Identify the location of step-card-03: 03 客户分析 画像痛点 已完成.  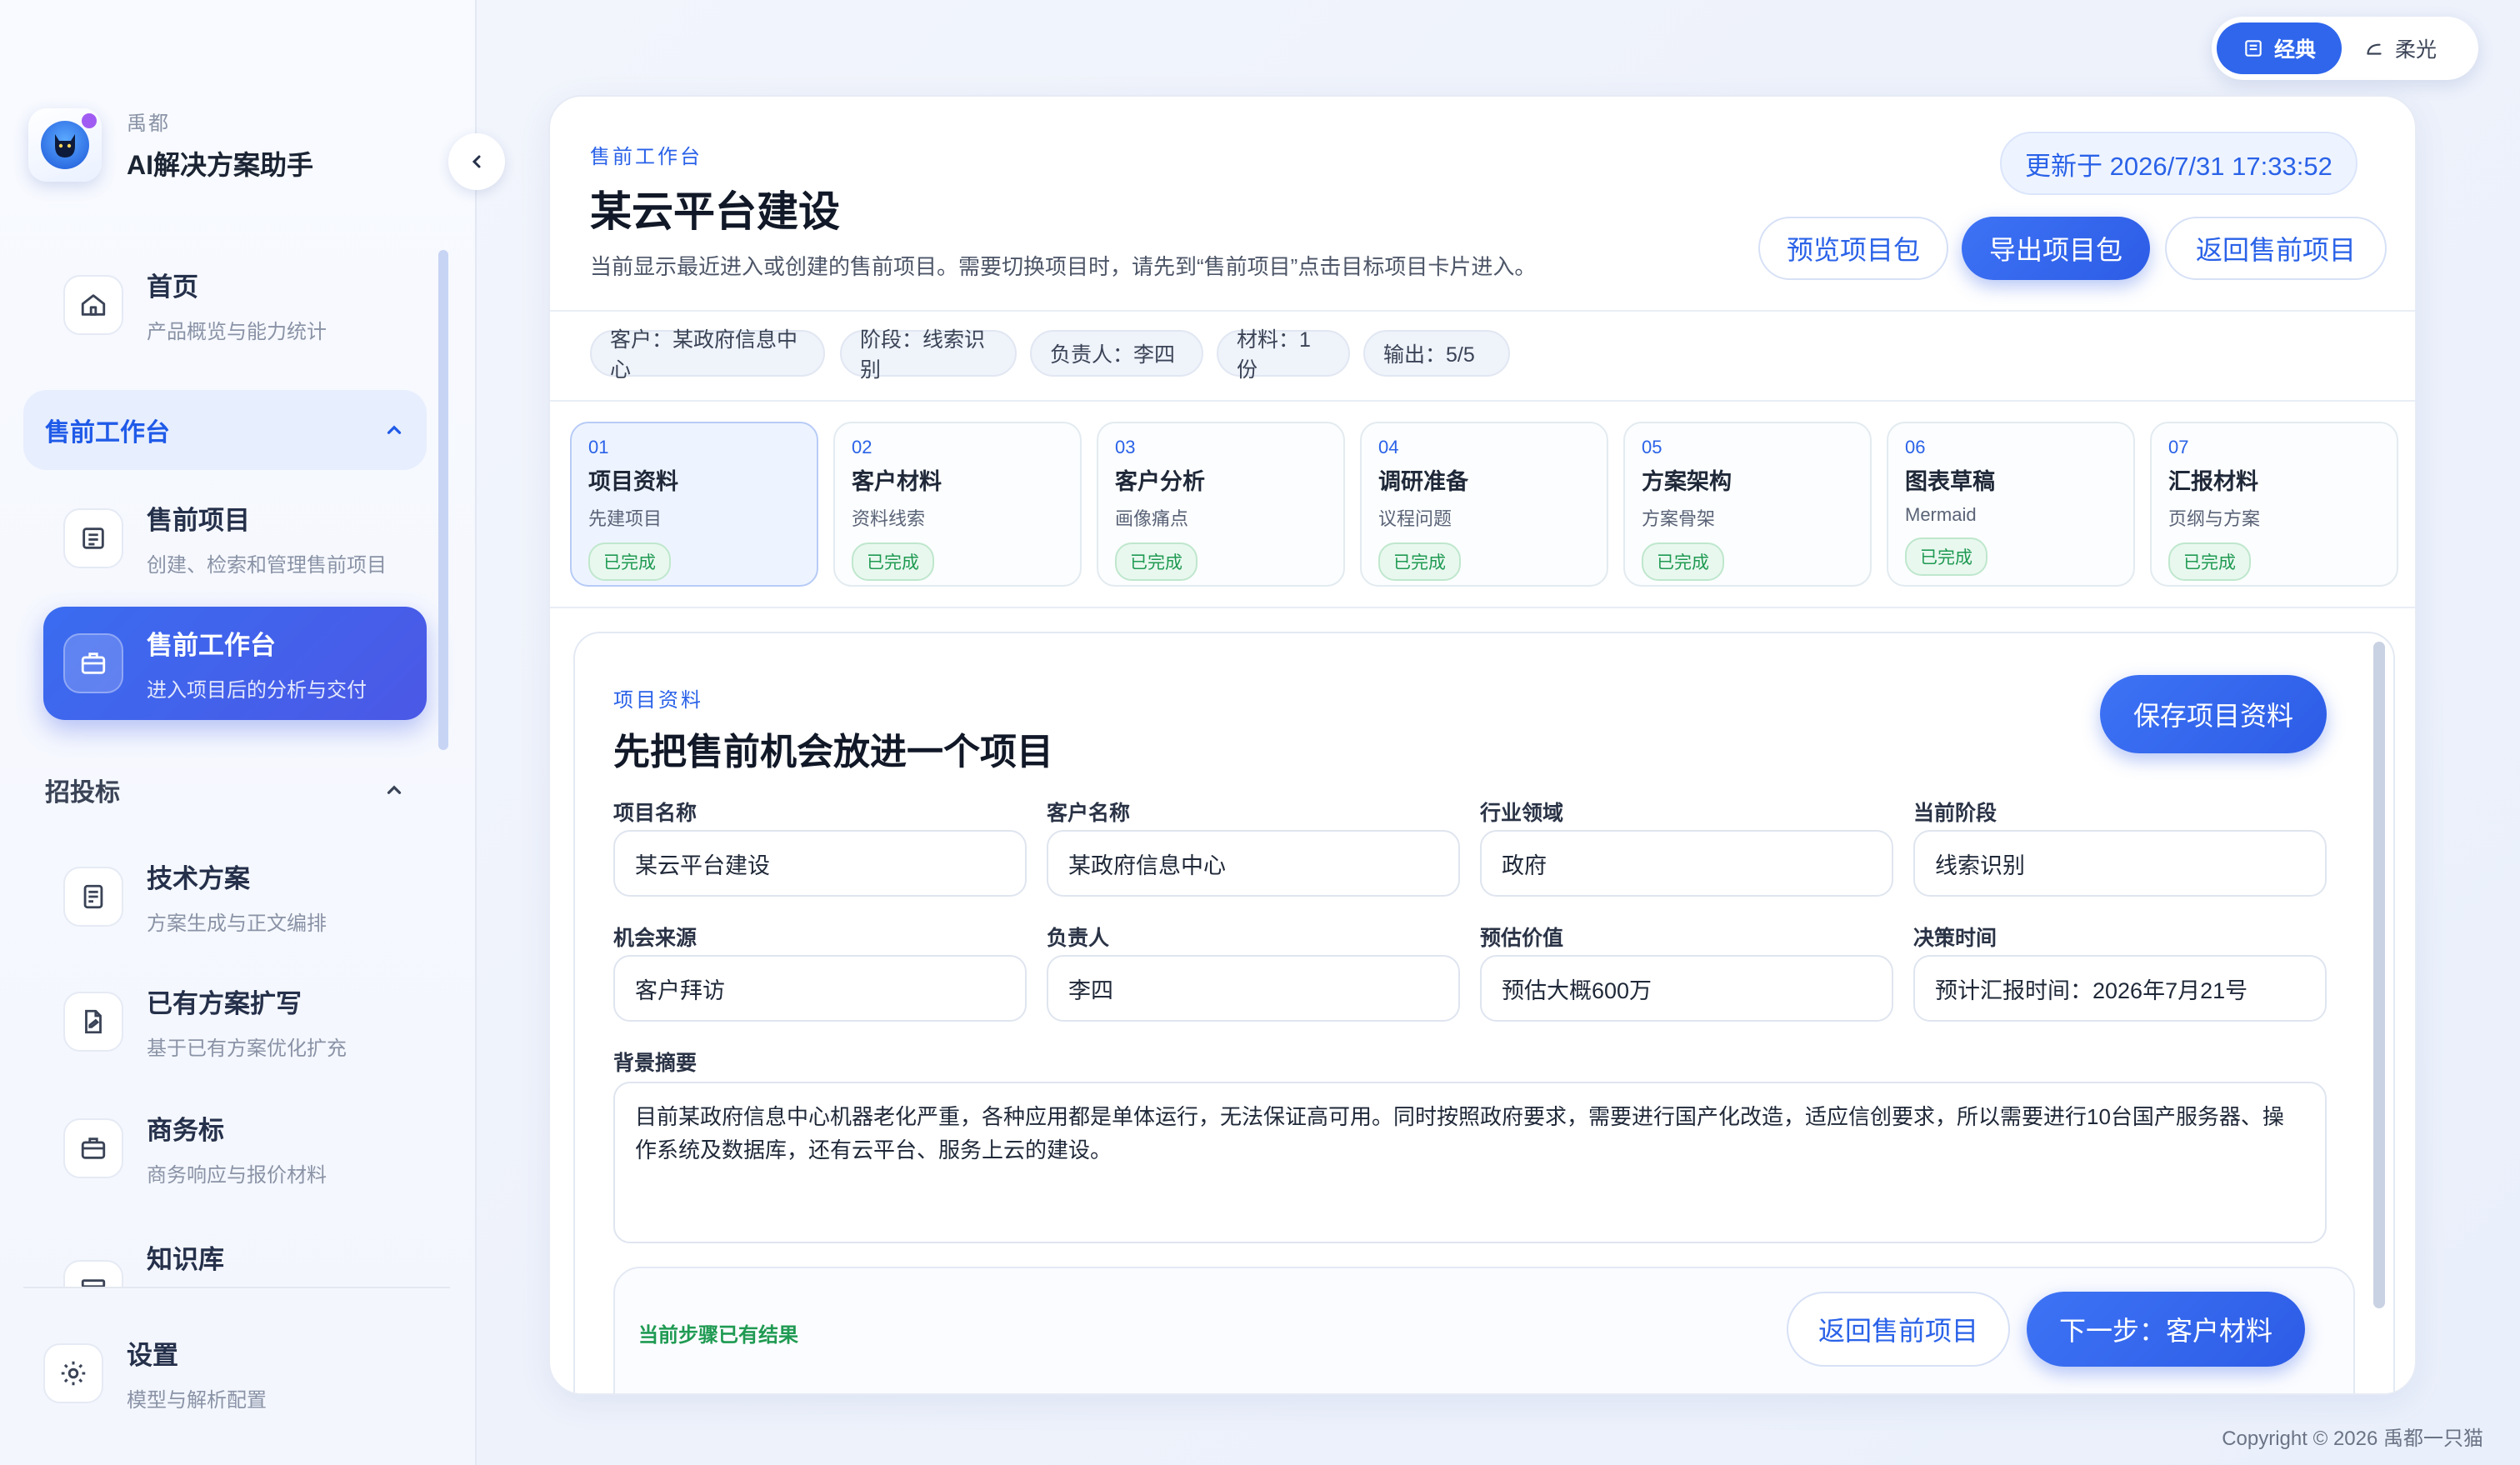
(1221, 504).